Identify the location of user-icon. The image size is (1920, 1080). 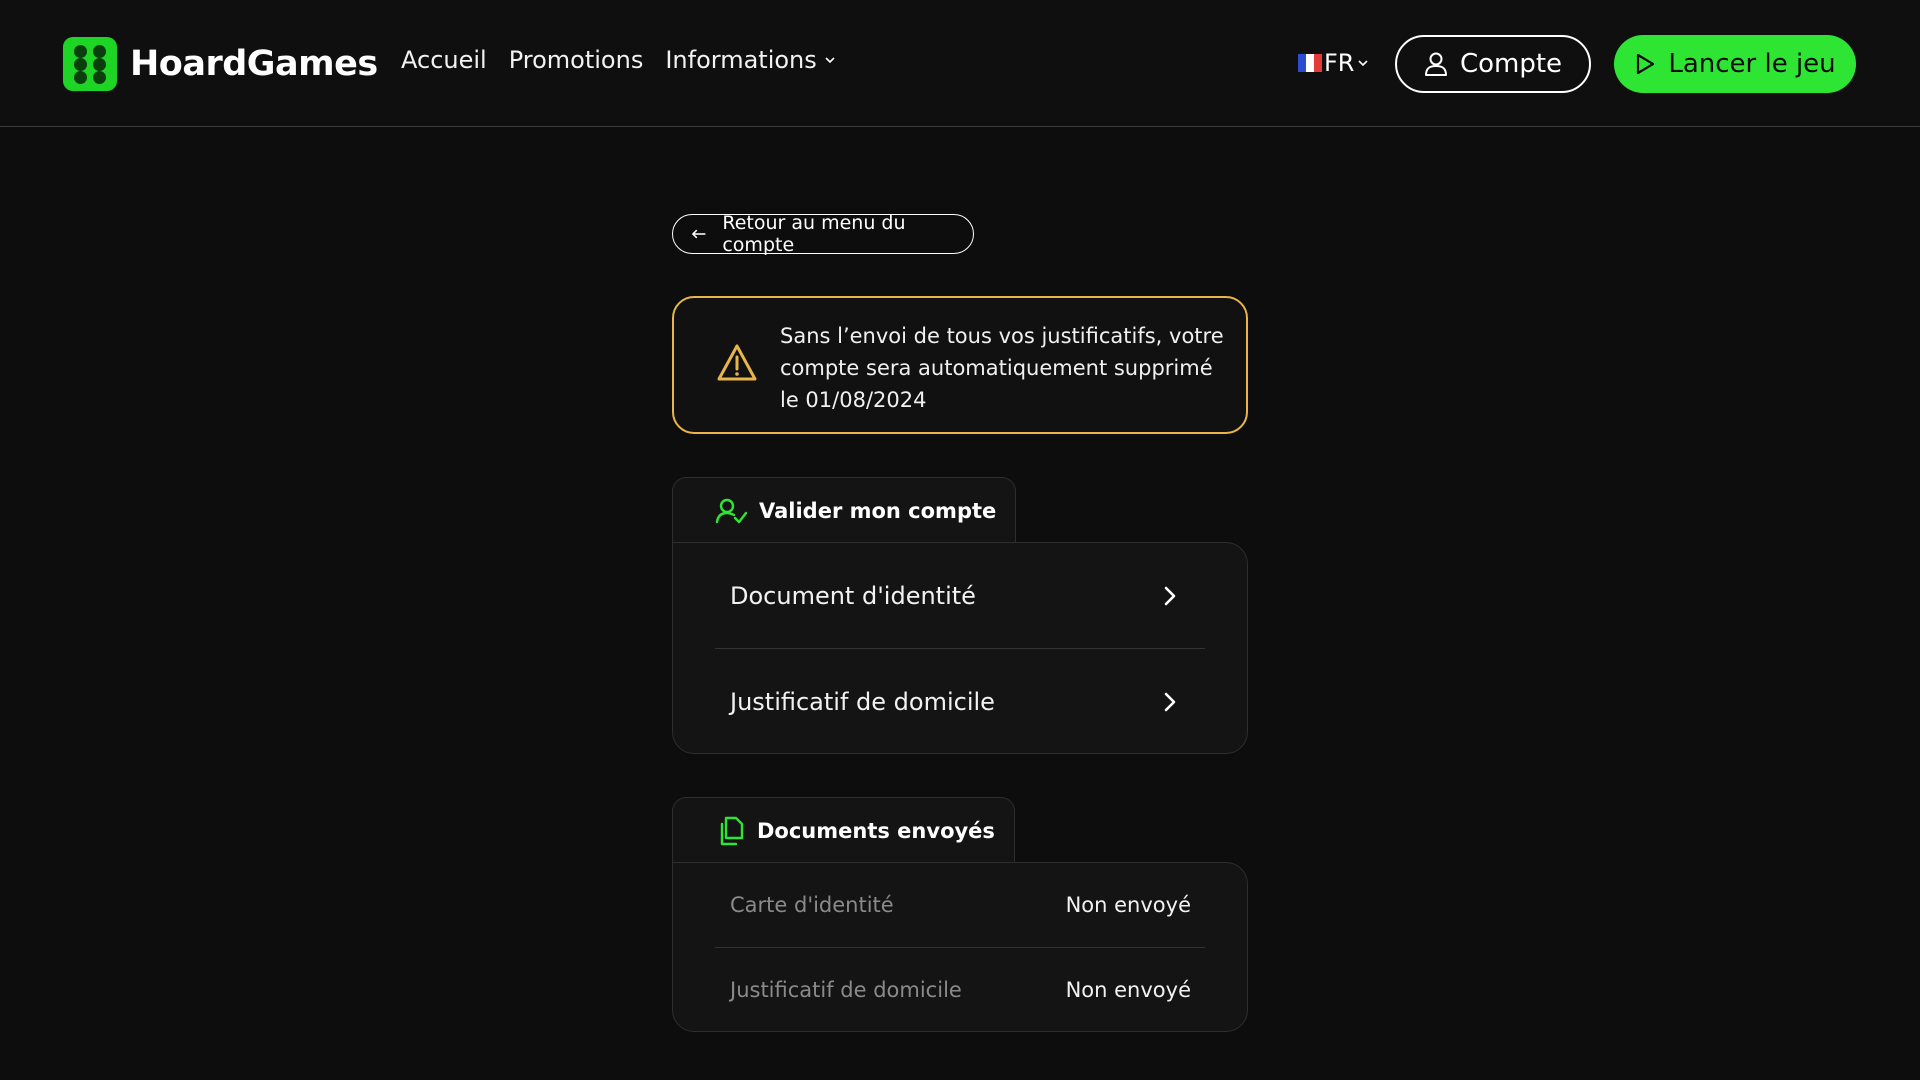
(1435, 64).